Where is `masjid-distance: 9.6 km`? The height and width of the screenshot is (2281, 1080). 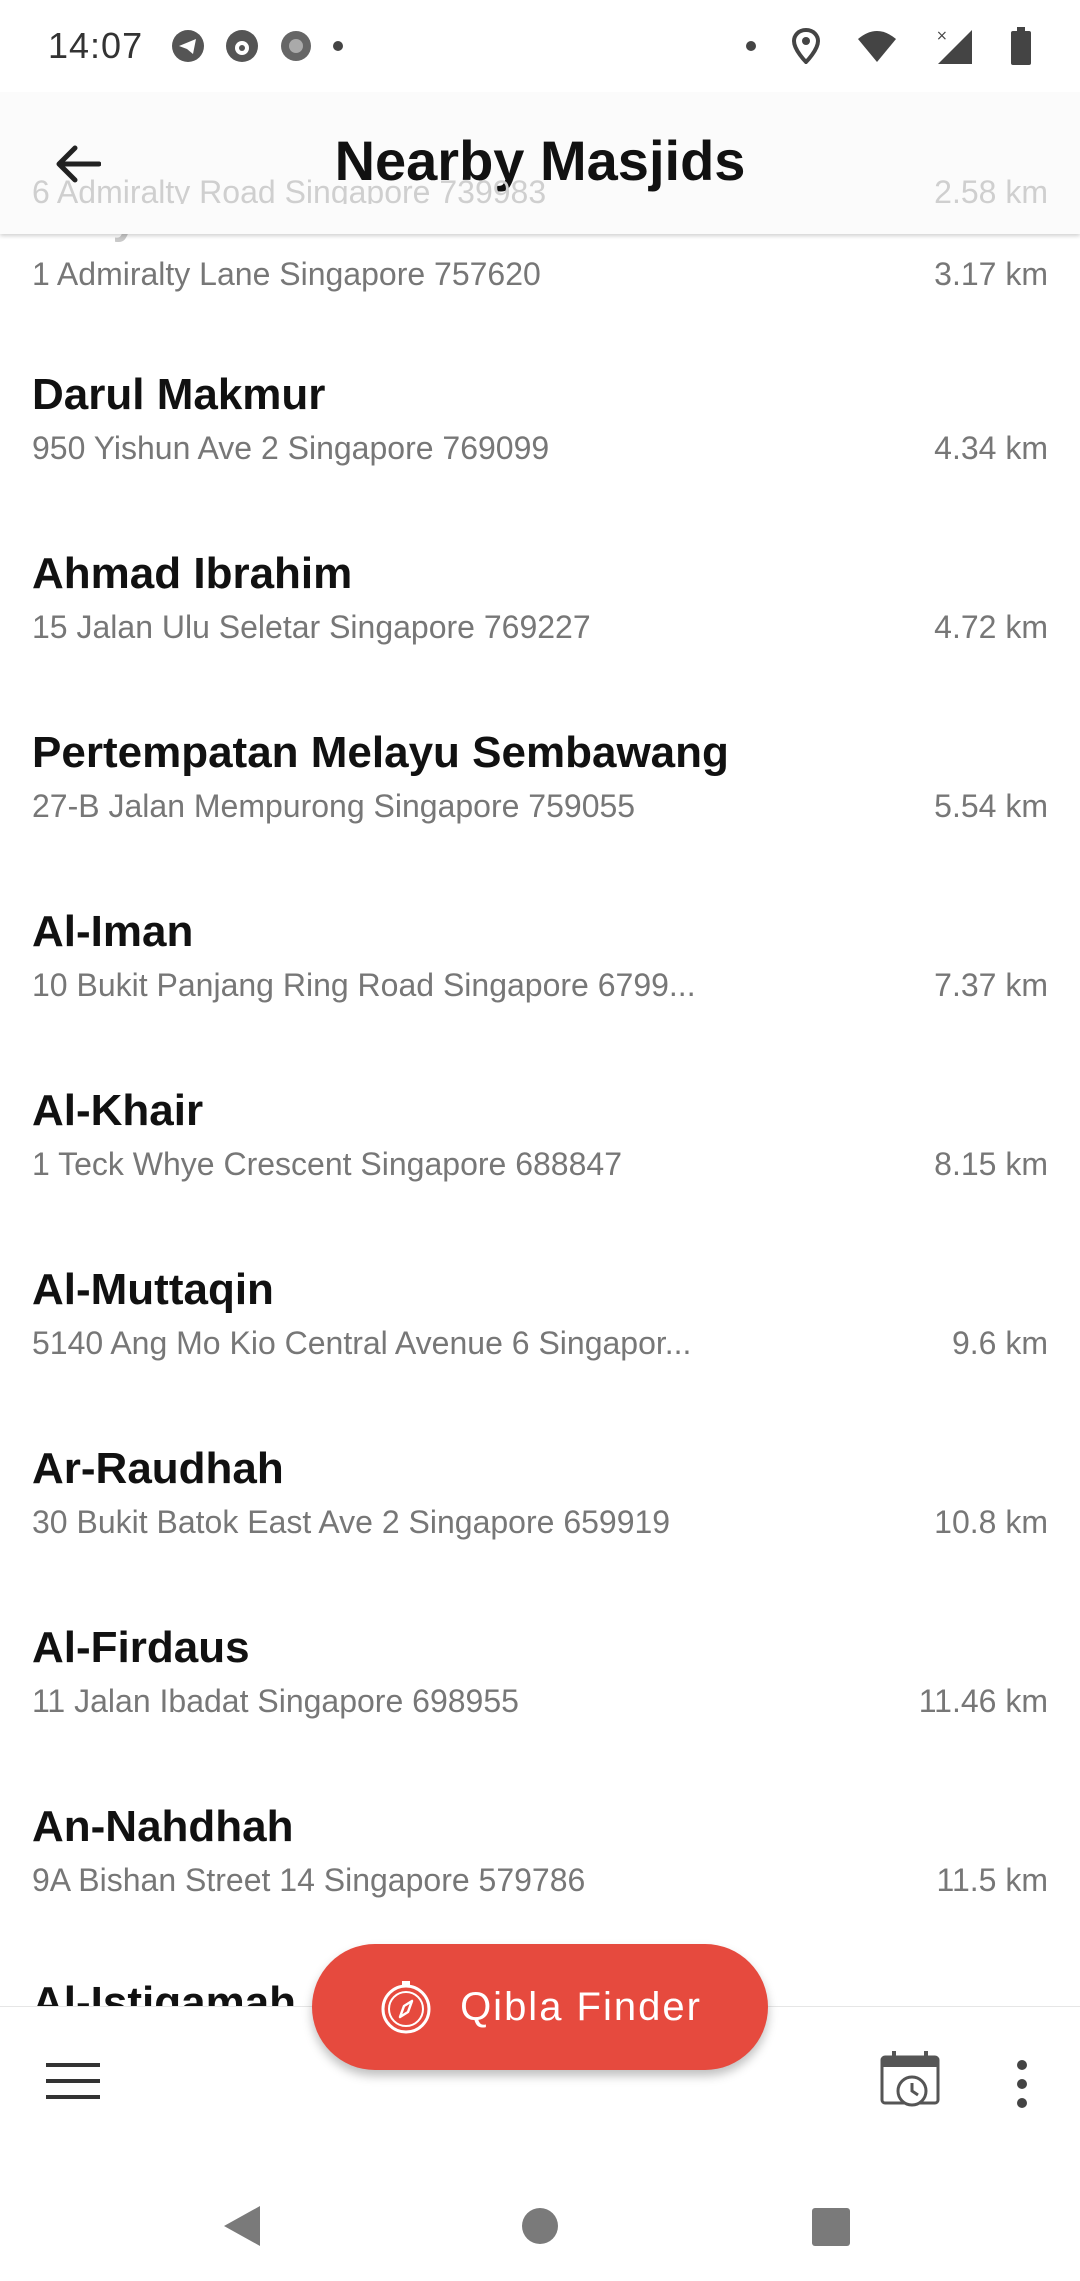 masjid-distance: 9.6 km is located at coordinates (999, 1343).